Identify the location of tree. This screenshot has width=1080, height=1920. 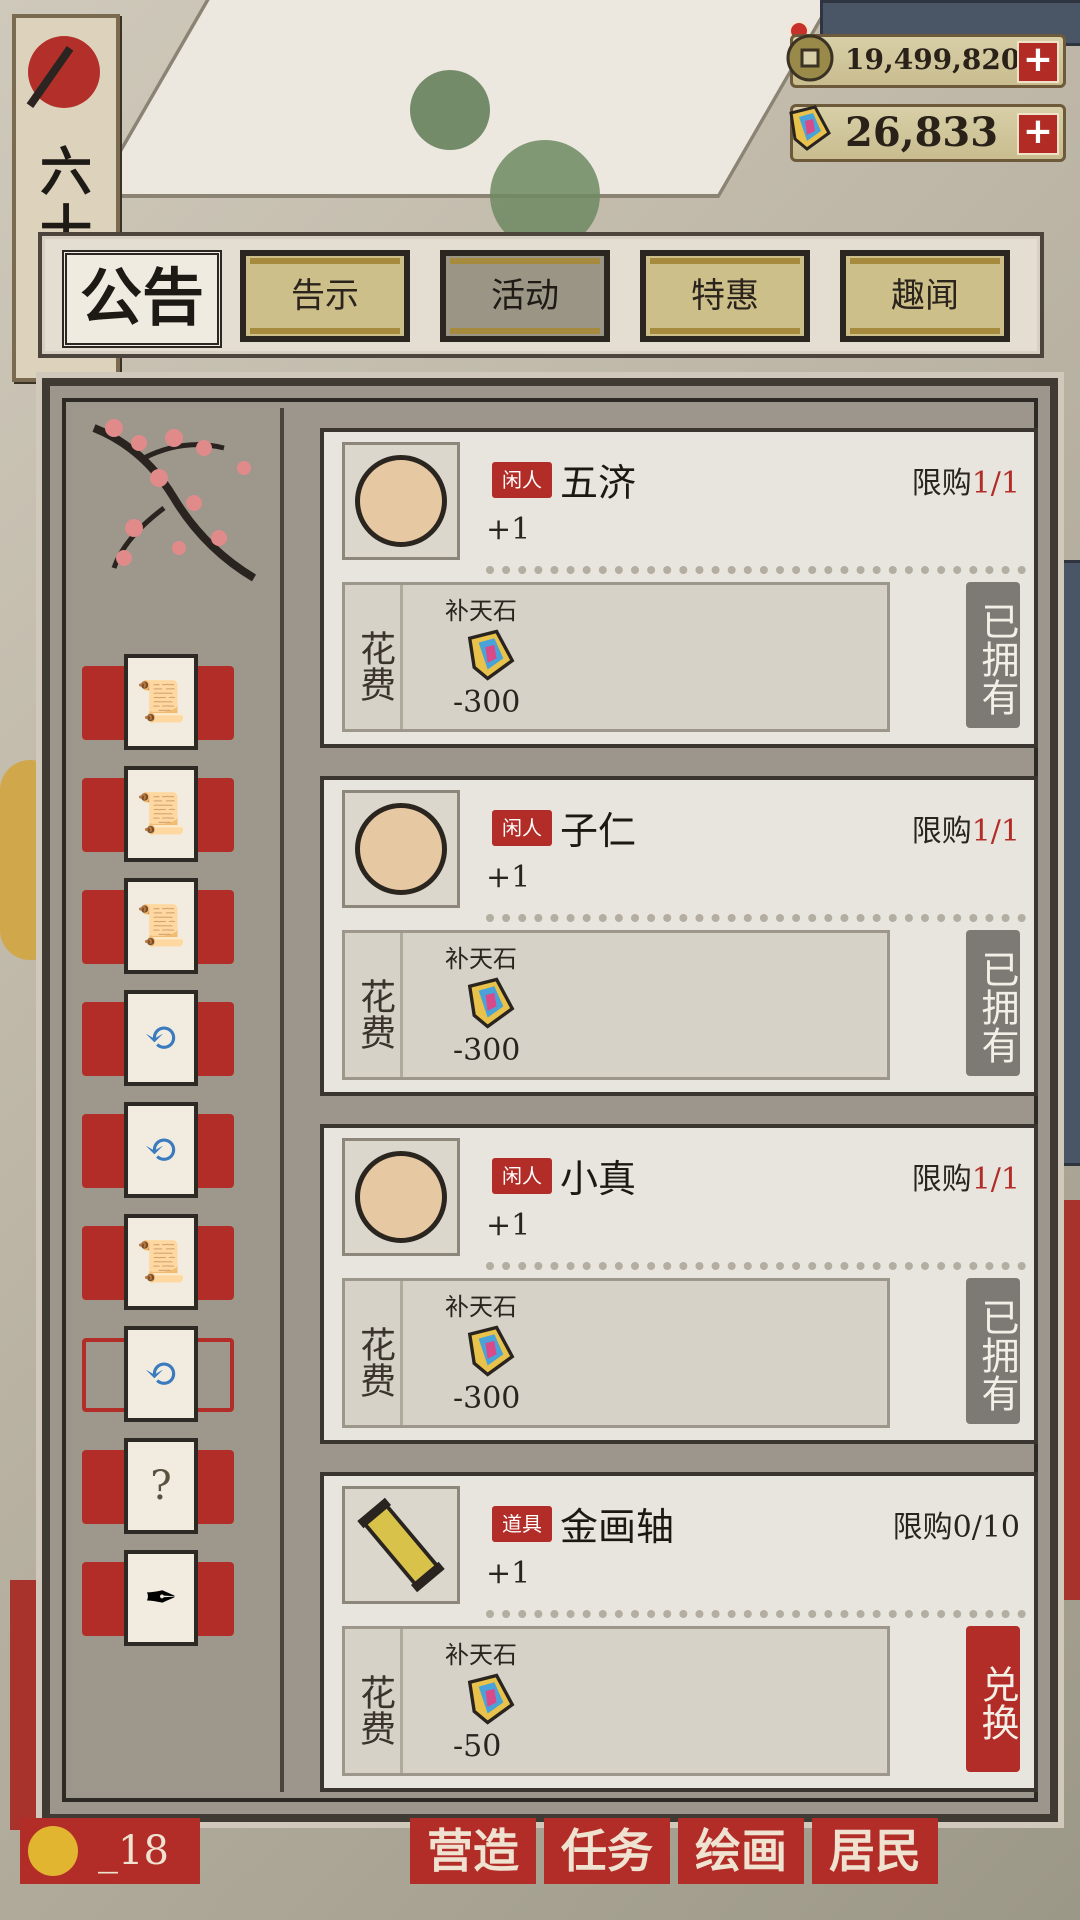
(450, 110).